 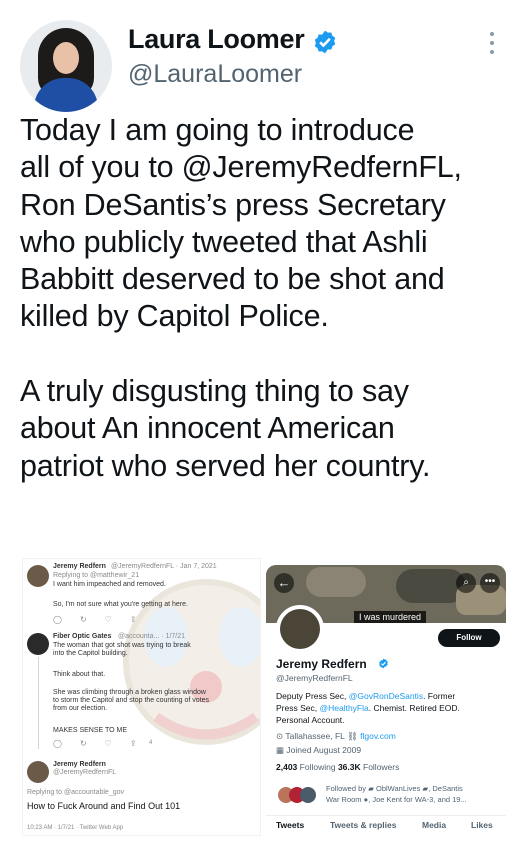 What do you see at coordinates (352, 736) in the screenshot?
I see `link-icon: ⛓` at bounding box center [352, 736].